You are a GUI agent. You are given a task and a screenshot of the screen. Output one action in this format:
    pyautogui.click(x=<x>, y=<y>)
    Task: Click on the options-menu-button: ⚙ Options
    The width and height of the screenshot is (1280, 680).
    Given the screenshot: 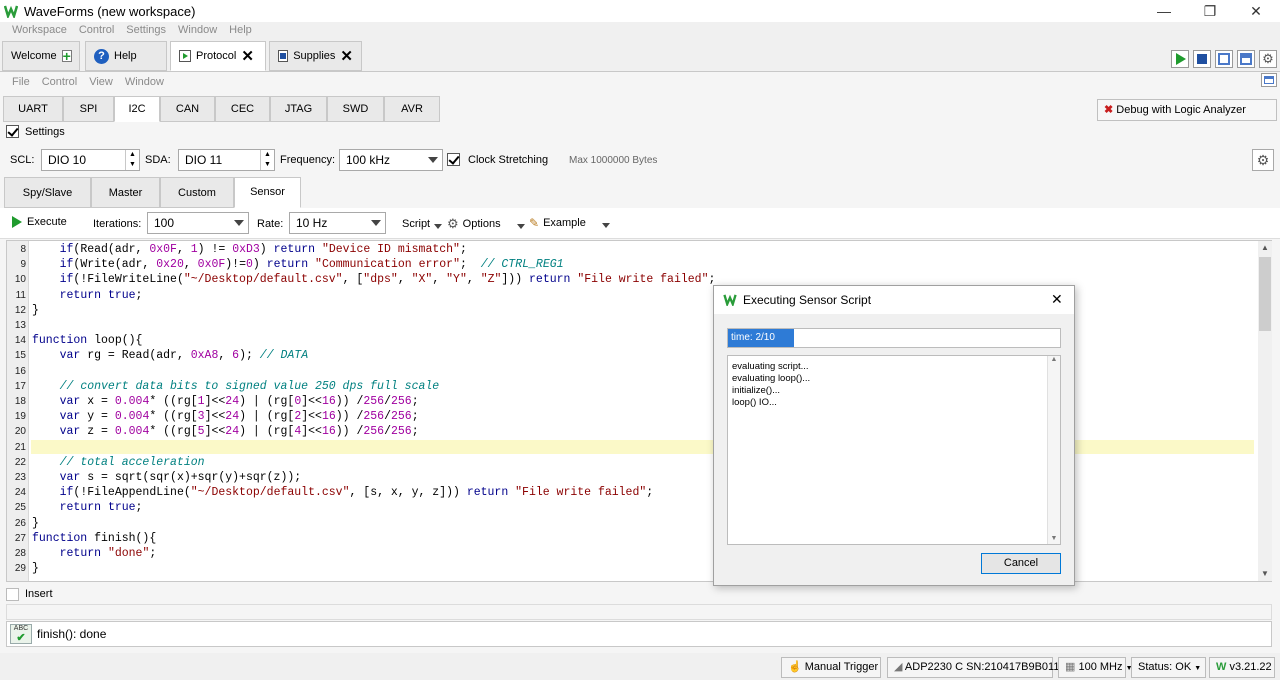 What is the action you would take?
    pyautogui.click(x=486, y=224)
    